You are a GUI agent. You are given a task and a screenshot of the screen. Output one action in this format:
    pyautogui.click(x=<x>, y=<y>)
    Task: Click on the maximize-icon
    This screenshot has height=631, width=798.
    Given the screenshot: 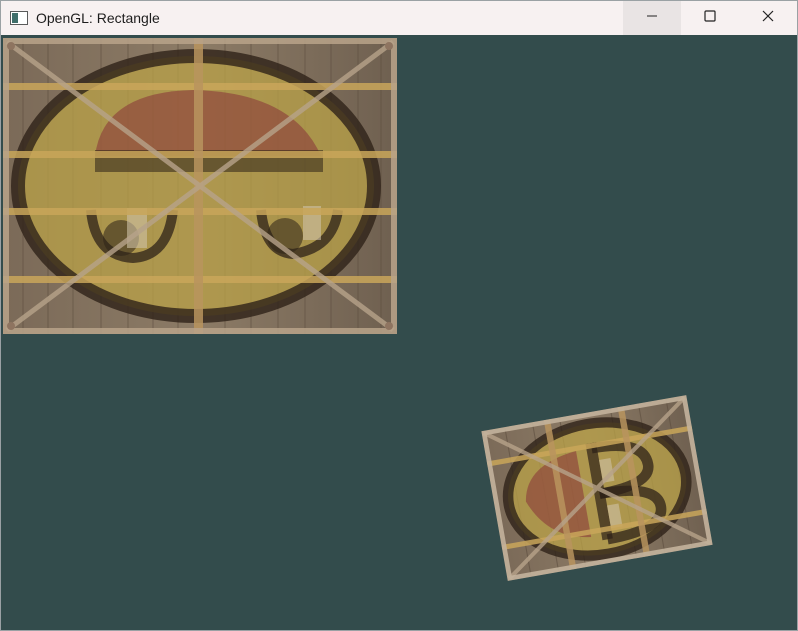 What is the action you would take?
    pyautogui.click(x=710, y=18)
    